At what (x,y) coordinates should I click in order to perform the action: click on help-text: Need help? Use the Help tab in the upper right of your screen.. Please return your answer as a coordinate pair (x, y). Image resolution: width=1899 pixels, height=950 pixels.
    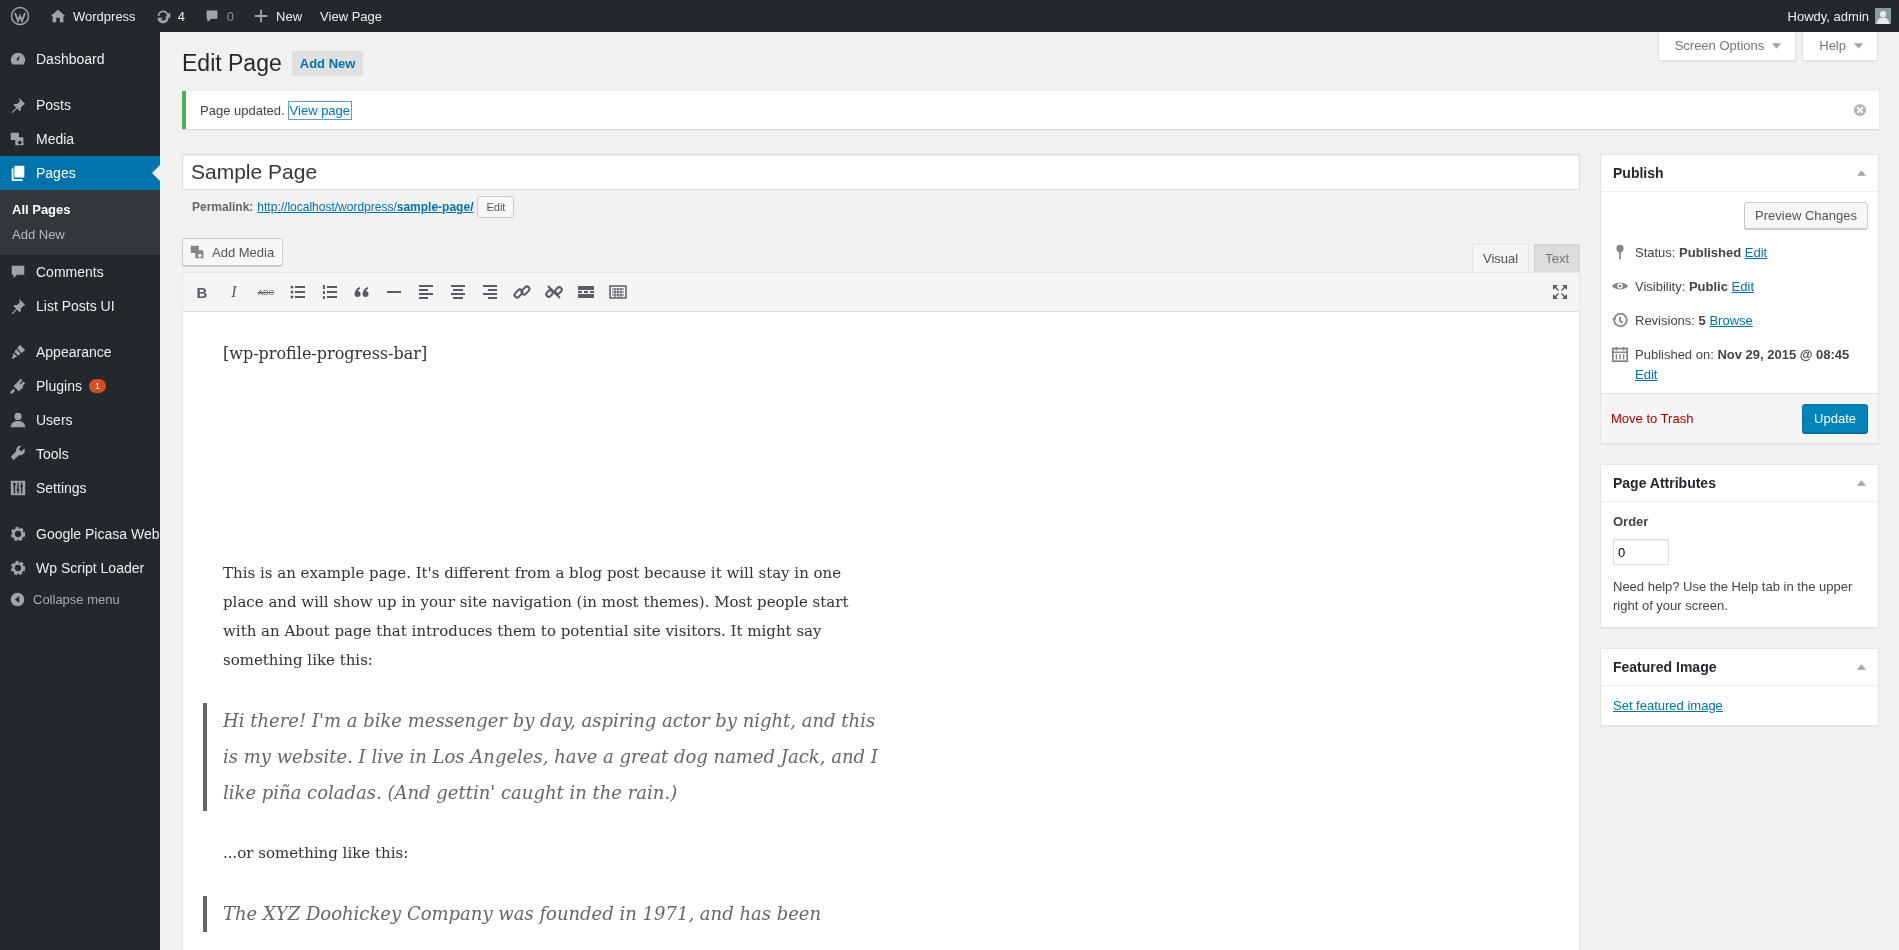
    Looking at the image, I should click on (1733, 596).